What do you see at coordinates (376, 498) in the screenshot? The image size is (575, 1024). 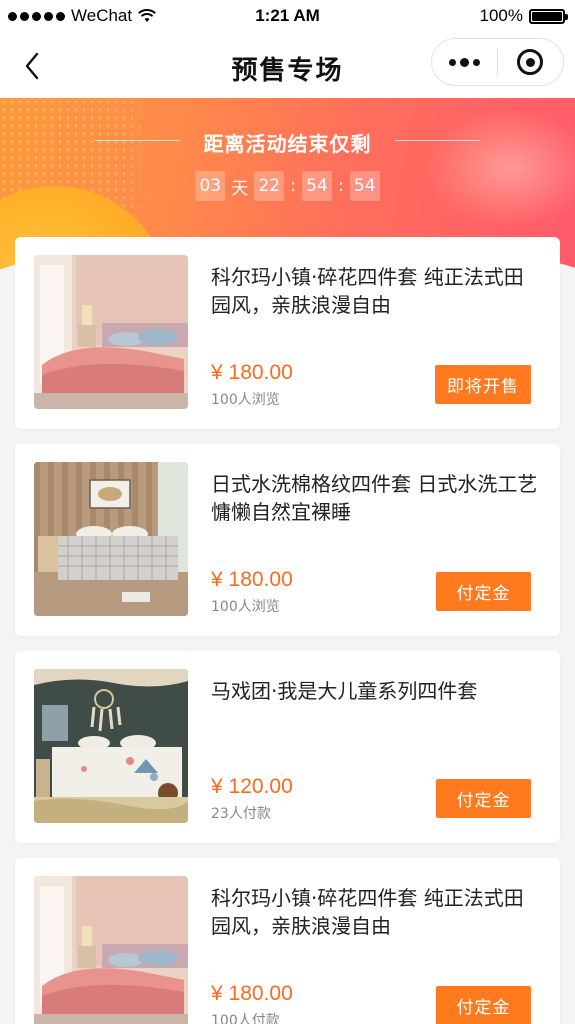 I see `product-title: 日式水洗棉格纹四件套 日式水洗工艺慵懒自然宜裸睡` at bounding box center [376, 498].